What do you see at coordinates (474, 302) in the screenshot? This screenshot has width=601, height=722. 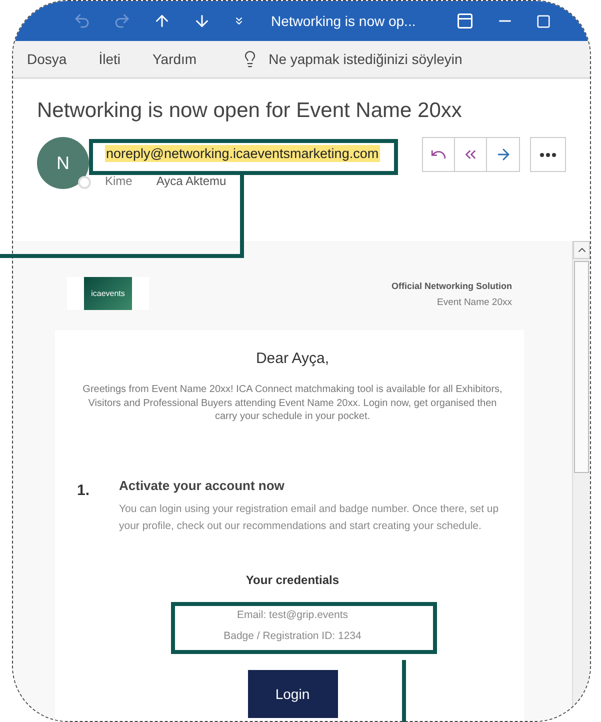 I see `header-event: Event Name 20xx` at bounding box center [474, 302].